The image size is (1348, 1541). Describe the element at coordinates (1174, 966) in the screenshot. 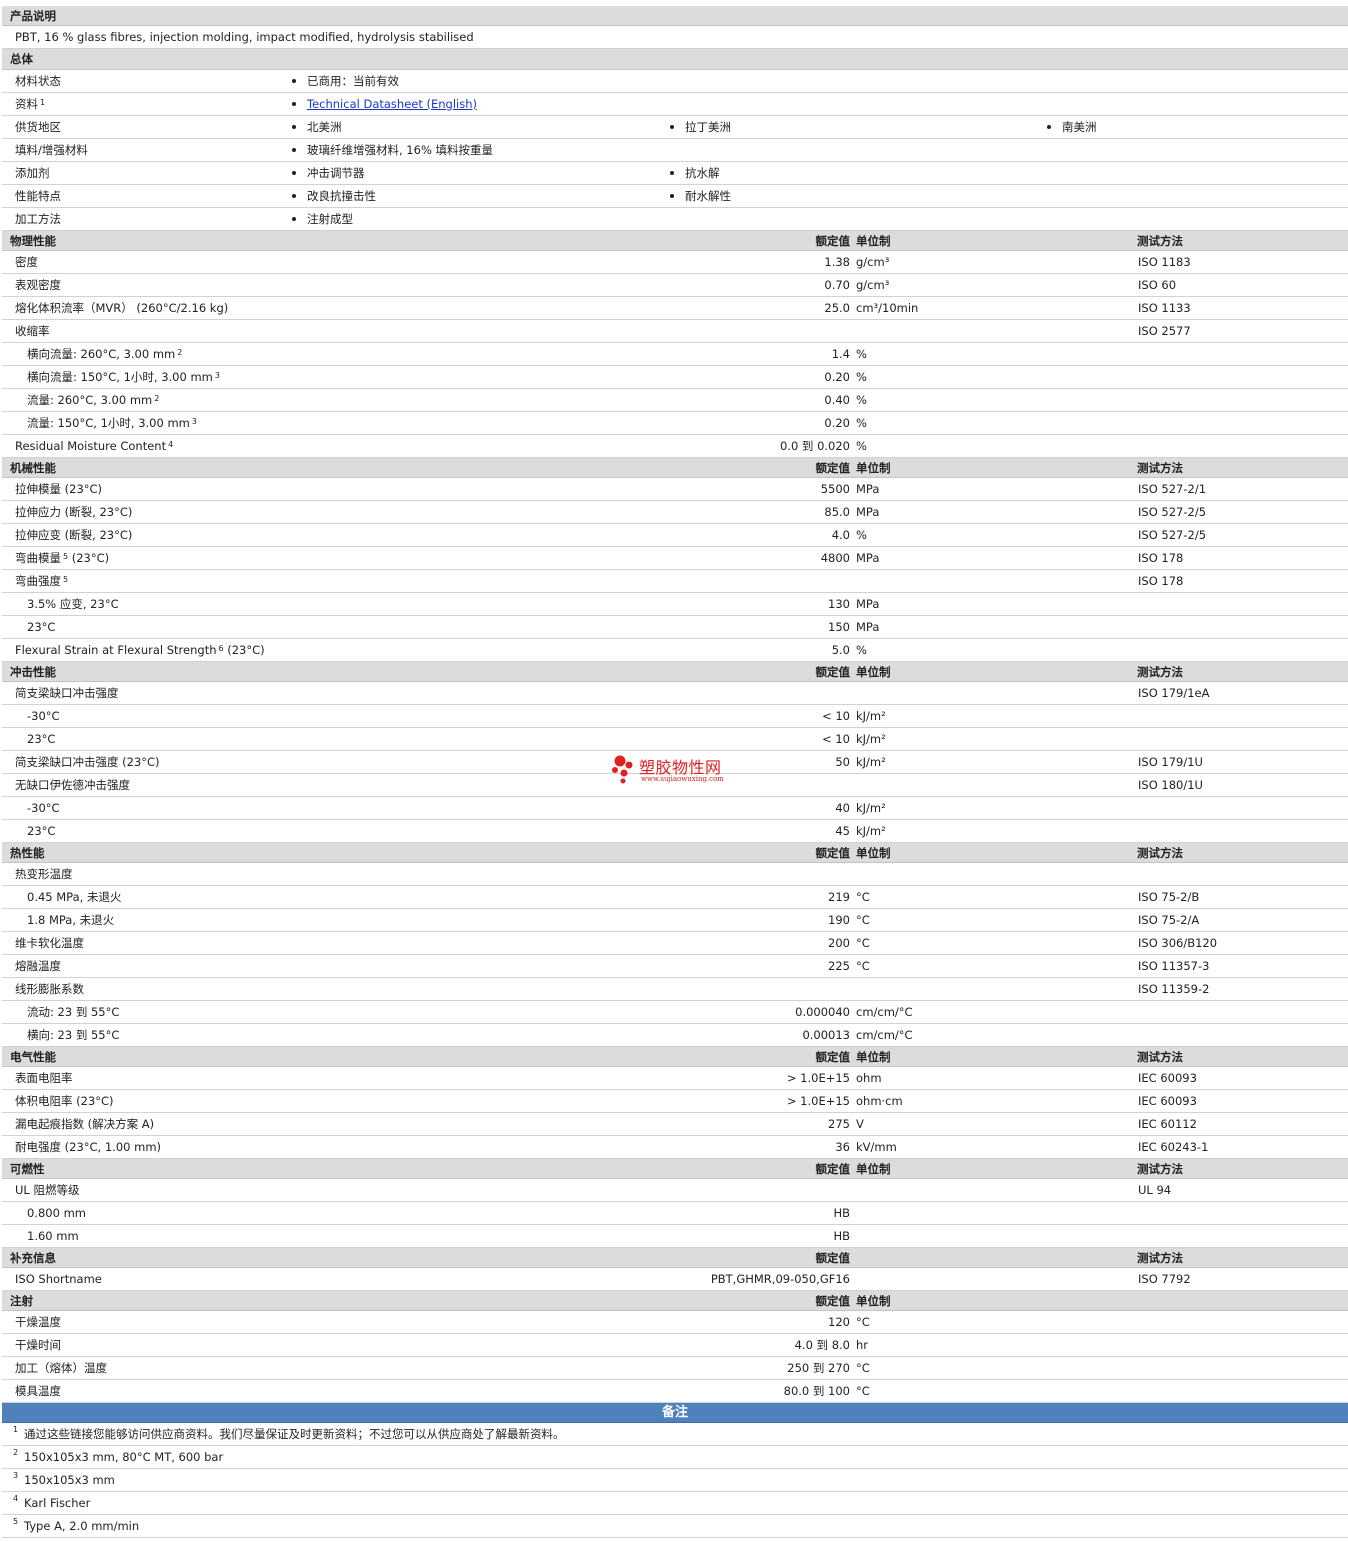

I see `test-method: ISO 11357-3` at that location.